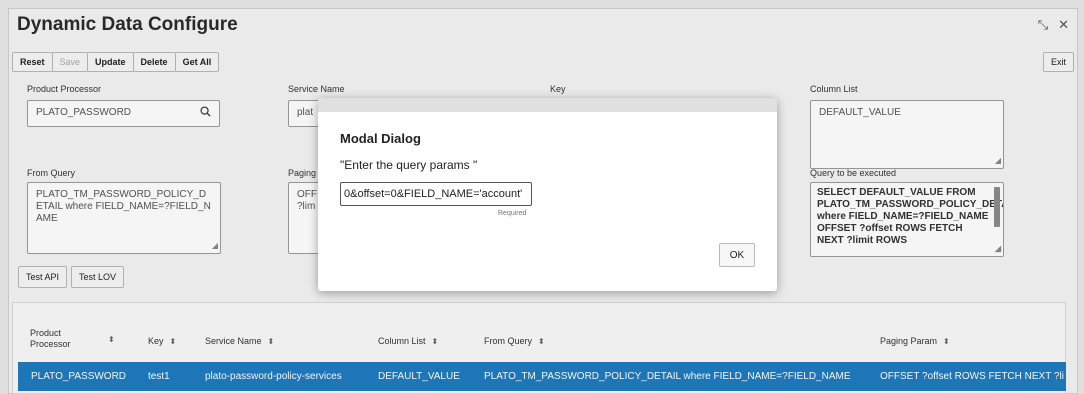 The image size is (1084, 394). I want to click on required-hint: Required, so click(512, 213).